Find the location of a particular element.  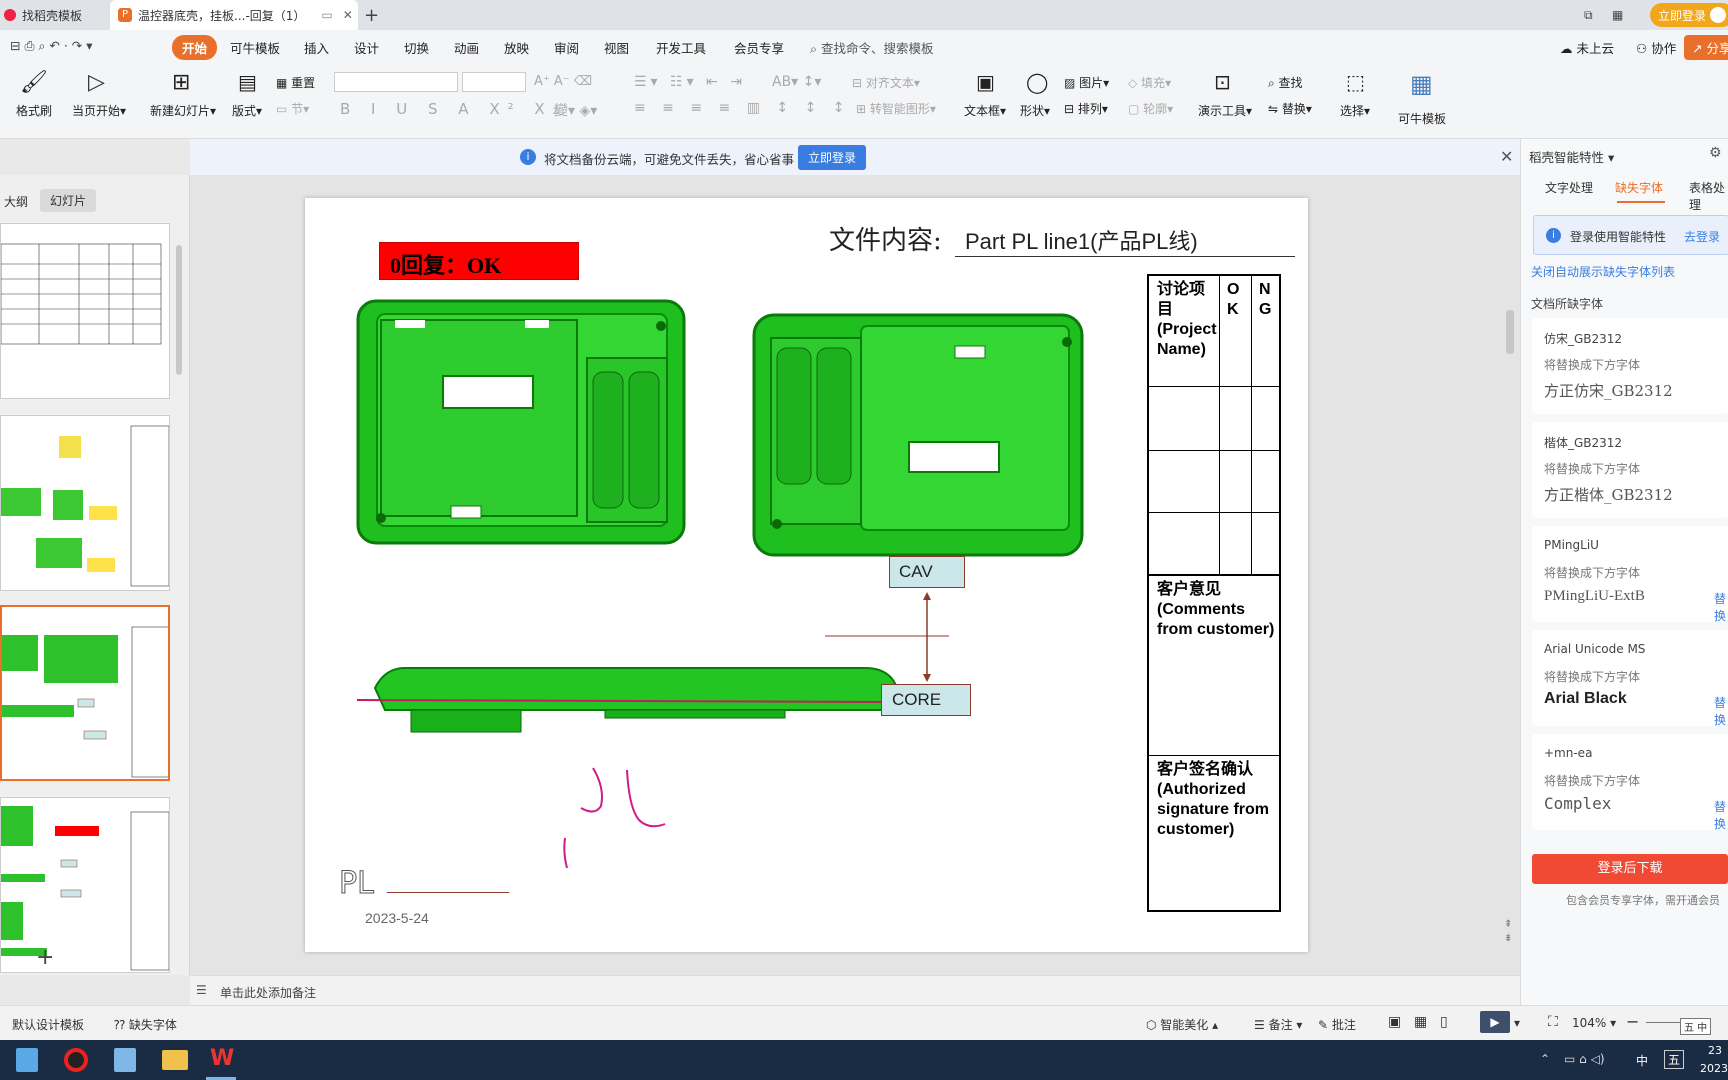

add-slide-icon: + is located at coordinates (45, 957).